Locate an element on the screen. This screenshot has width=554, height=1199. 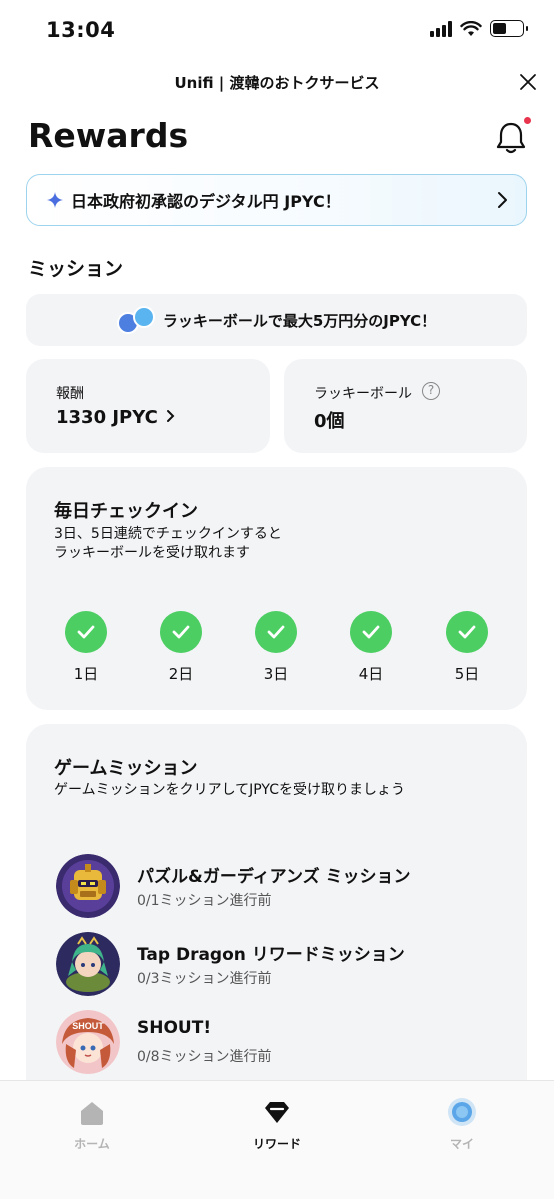
lucky-ball-banner: ラッキーボールで最大5万円分のJPYC！ is located at coordinates (276, 320).